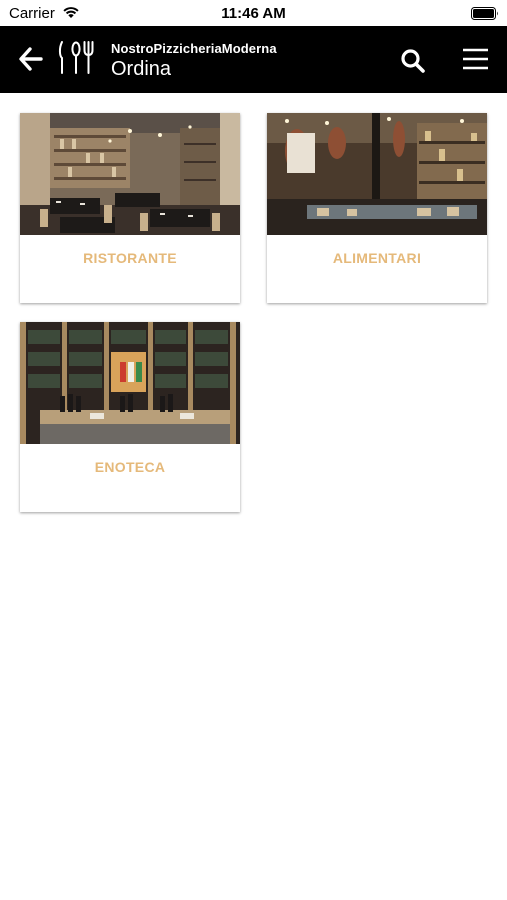  Describe the element at coordinates (130, 467) in the screenshot. I see `category-label: ENOTECA` at that location.